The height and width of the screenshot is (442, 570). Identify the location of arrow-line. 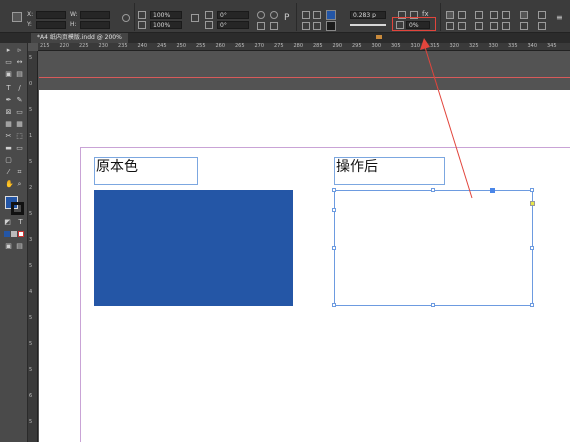
(448, 121).